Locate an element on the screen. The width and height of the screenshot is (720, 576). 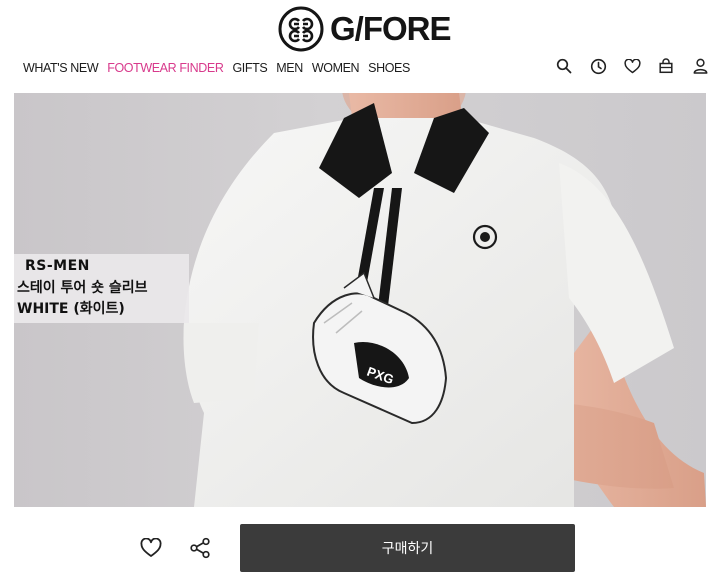
share-icon is located at coordinates (200, 548).